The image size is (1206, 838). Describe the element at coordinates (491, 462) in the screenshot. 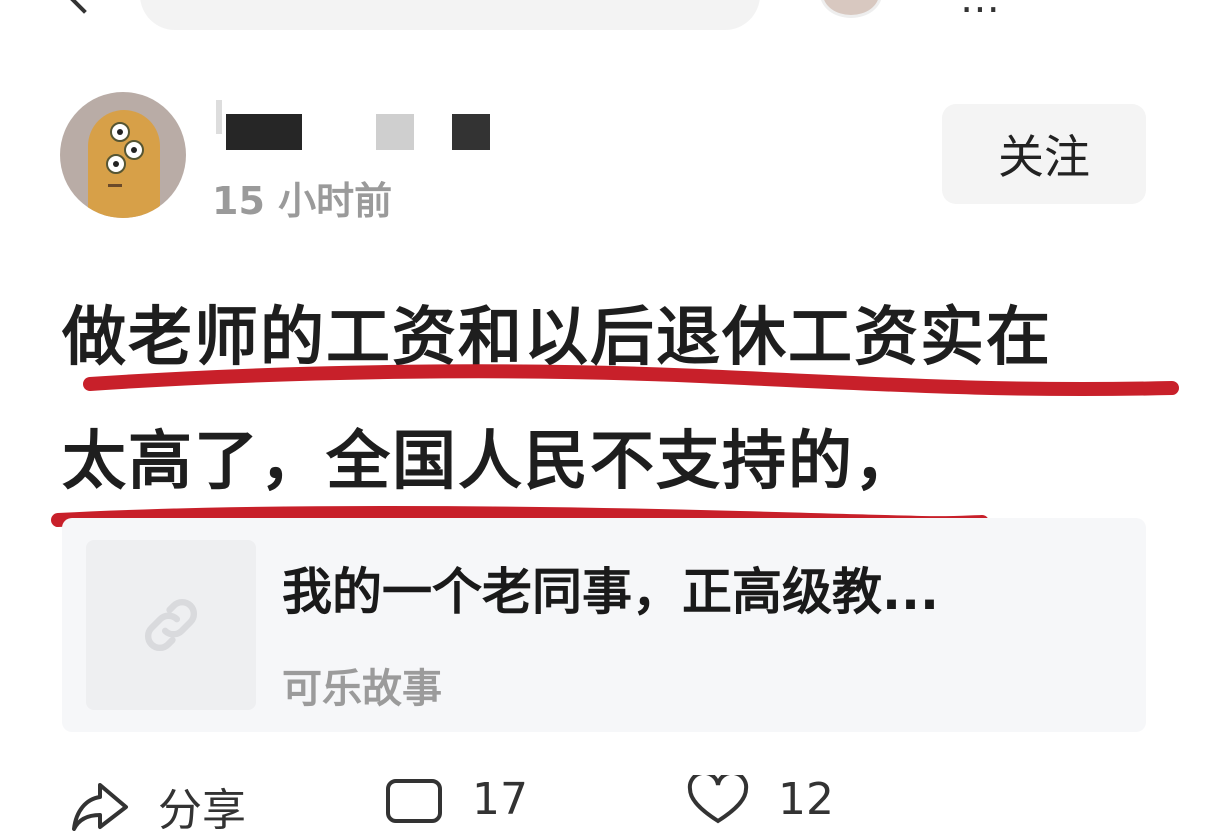

I see `post-text-line-2: 太高了，全国人民不支持的，` at that location.